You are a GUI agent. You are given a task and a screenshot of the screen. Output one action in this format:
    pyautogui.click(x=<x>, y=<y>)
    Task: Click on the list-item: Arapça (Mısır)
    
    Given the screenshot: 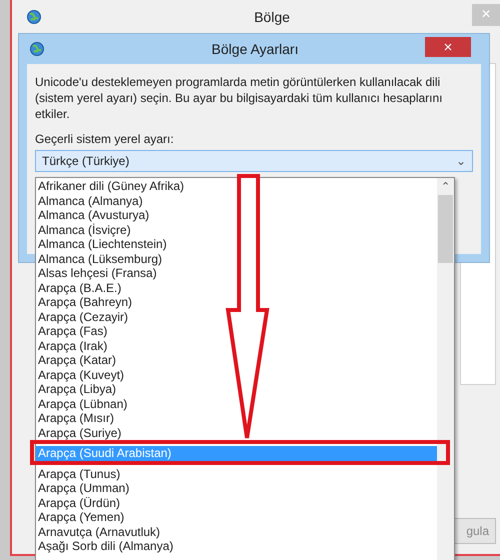 What is the action you would take?
    pyautogui.click(x=236, y=418)
    